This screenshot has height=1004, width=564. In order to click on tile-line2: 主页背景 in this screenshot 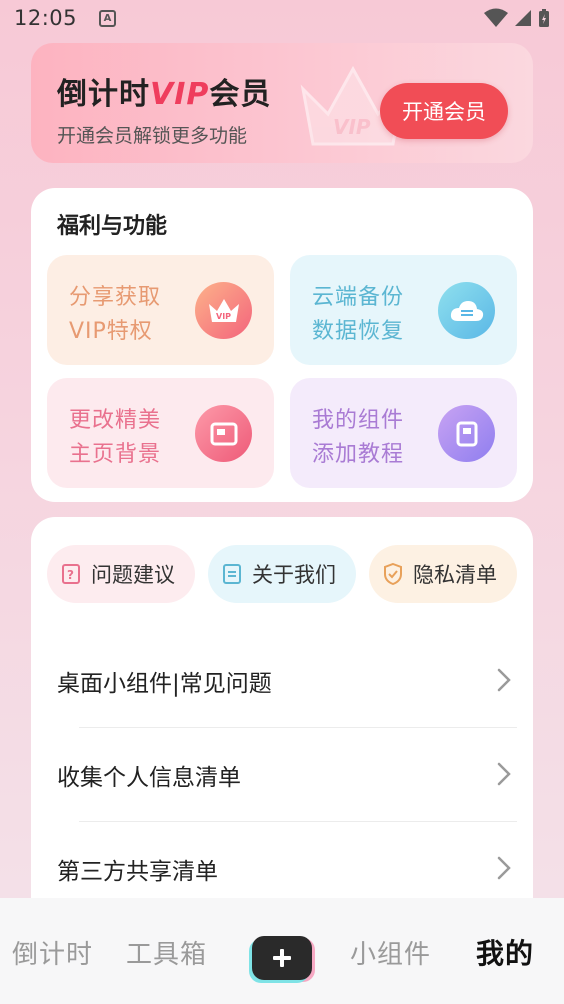, I will do `click(115, 454)`.